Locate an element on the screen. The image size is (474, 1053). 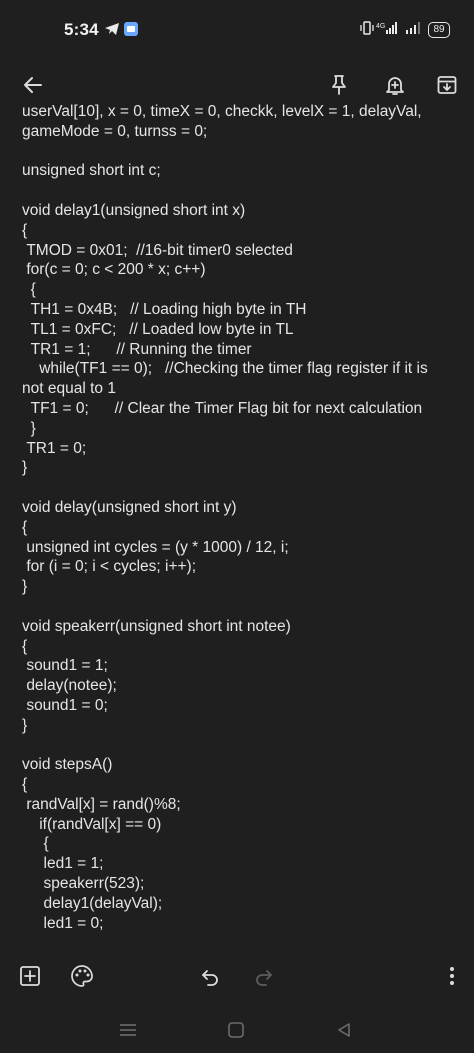
note-line: unsigned short int c; is located at coordinates (91, 171).